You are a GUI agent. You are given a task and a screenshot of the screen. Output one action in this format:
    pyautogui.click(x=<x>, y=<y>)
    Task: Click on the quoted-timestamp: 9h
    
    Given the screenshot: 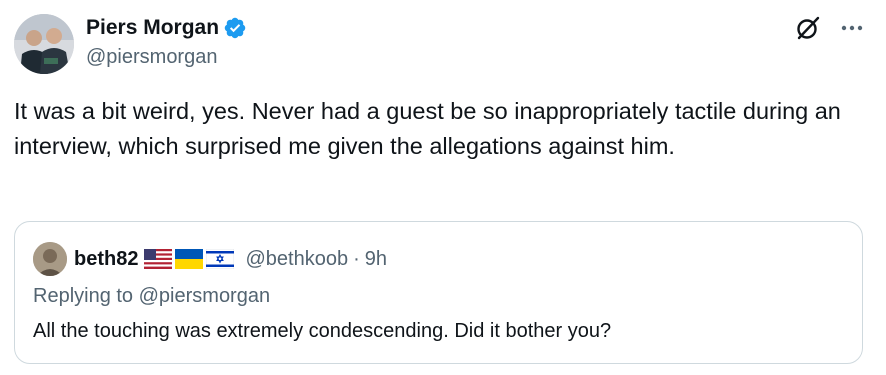 What is the action you would take?
    pyautogui.click(x=376, y=259)
    